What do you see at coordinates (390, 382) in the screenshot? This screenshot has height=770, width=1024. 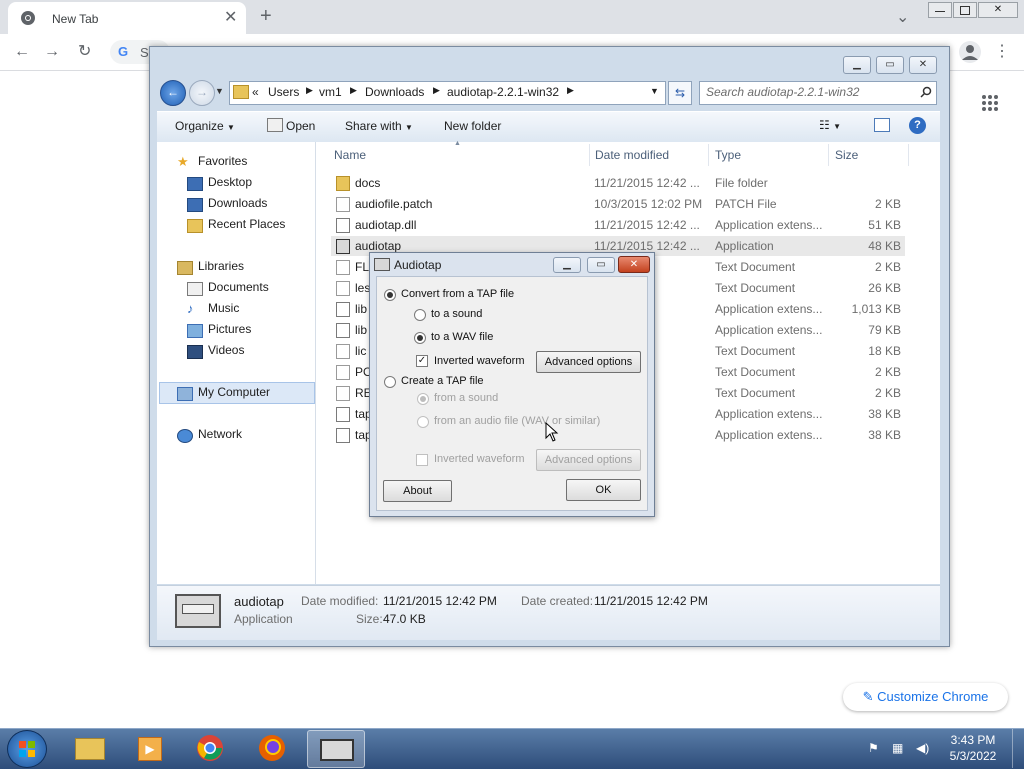 I see `create-tap-radio` at bounding box center [390, 382].